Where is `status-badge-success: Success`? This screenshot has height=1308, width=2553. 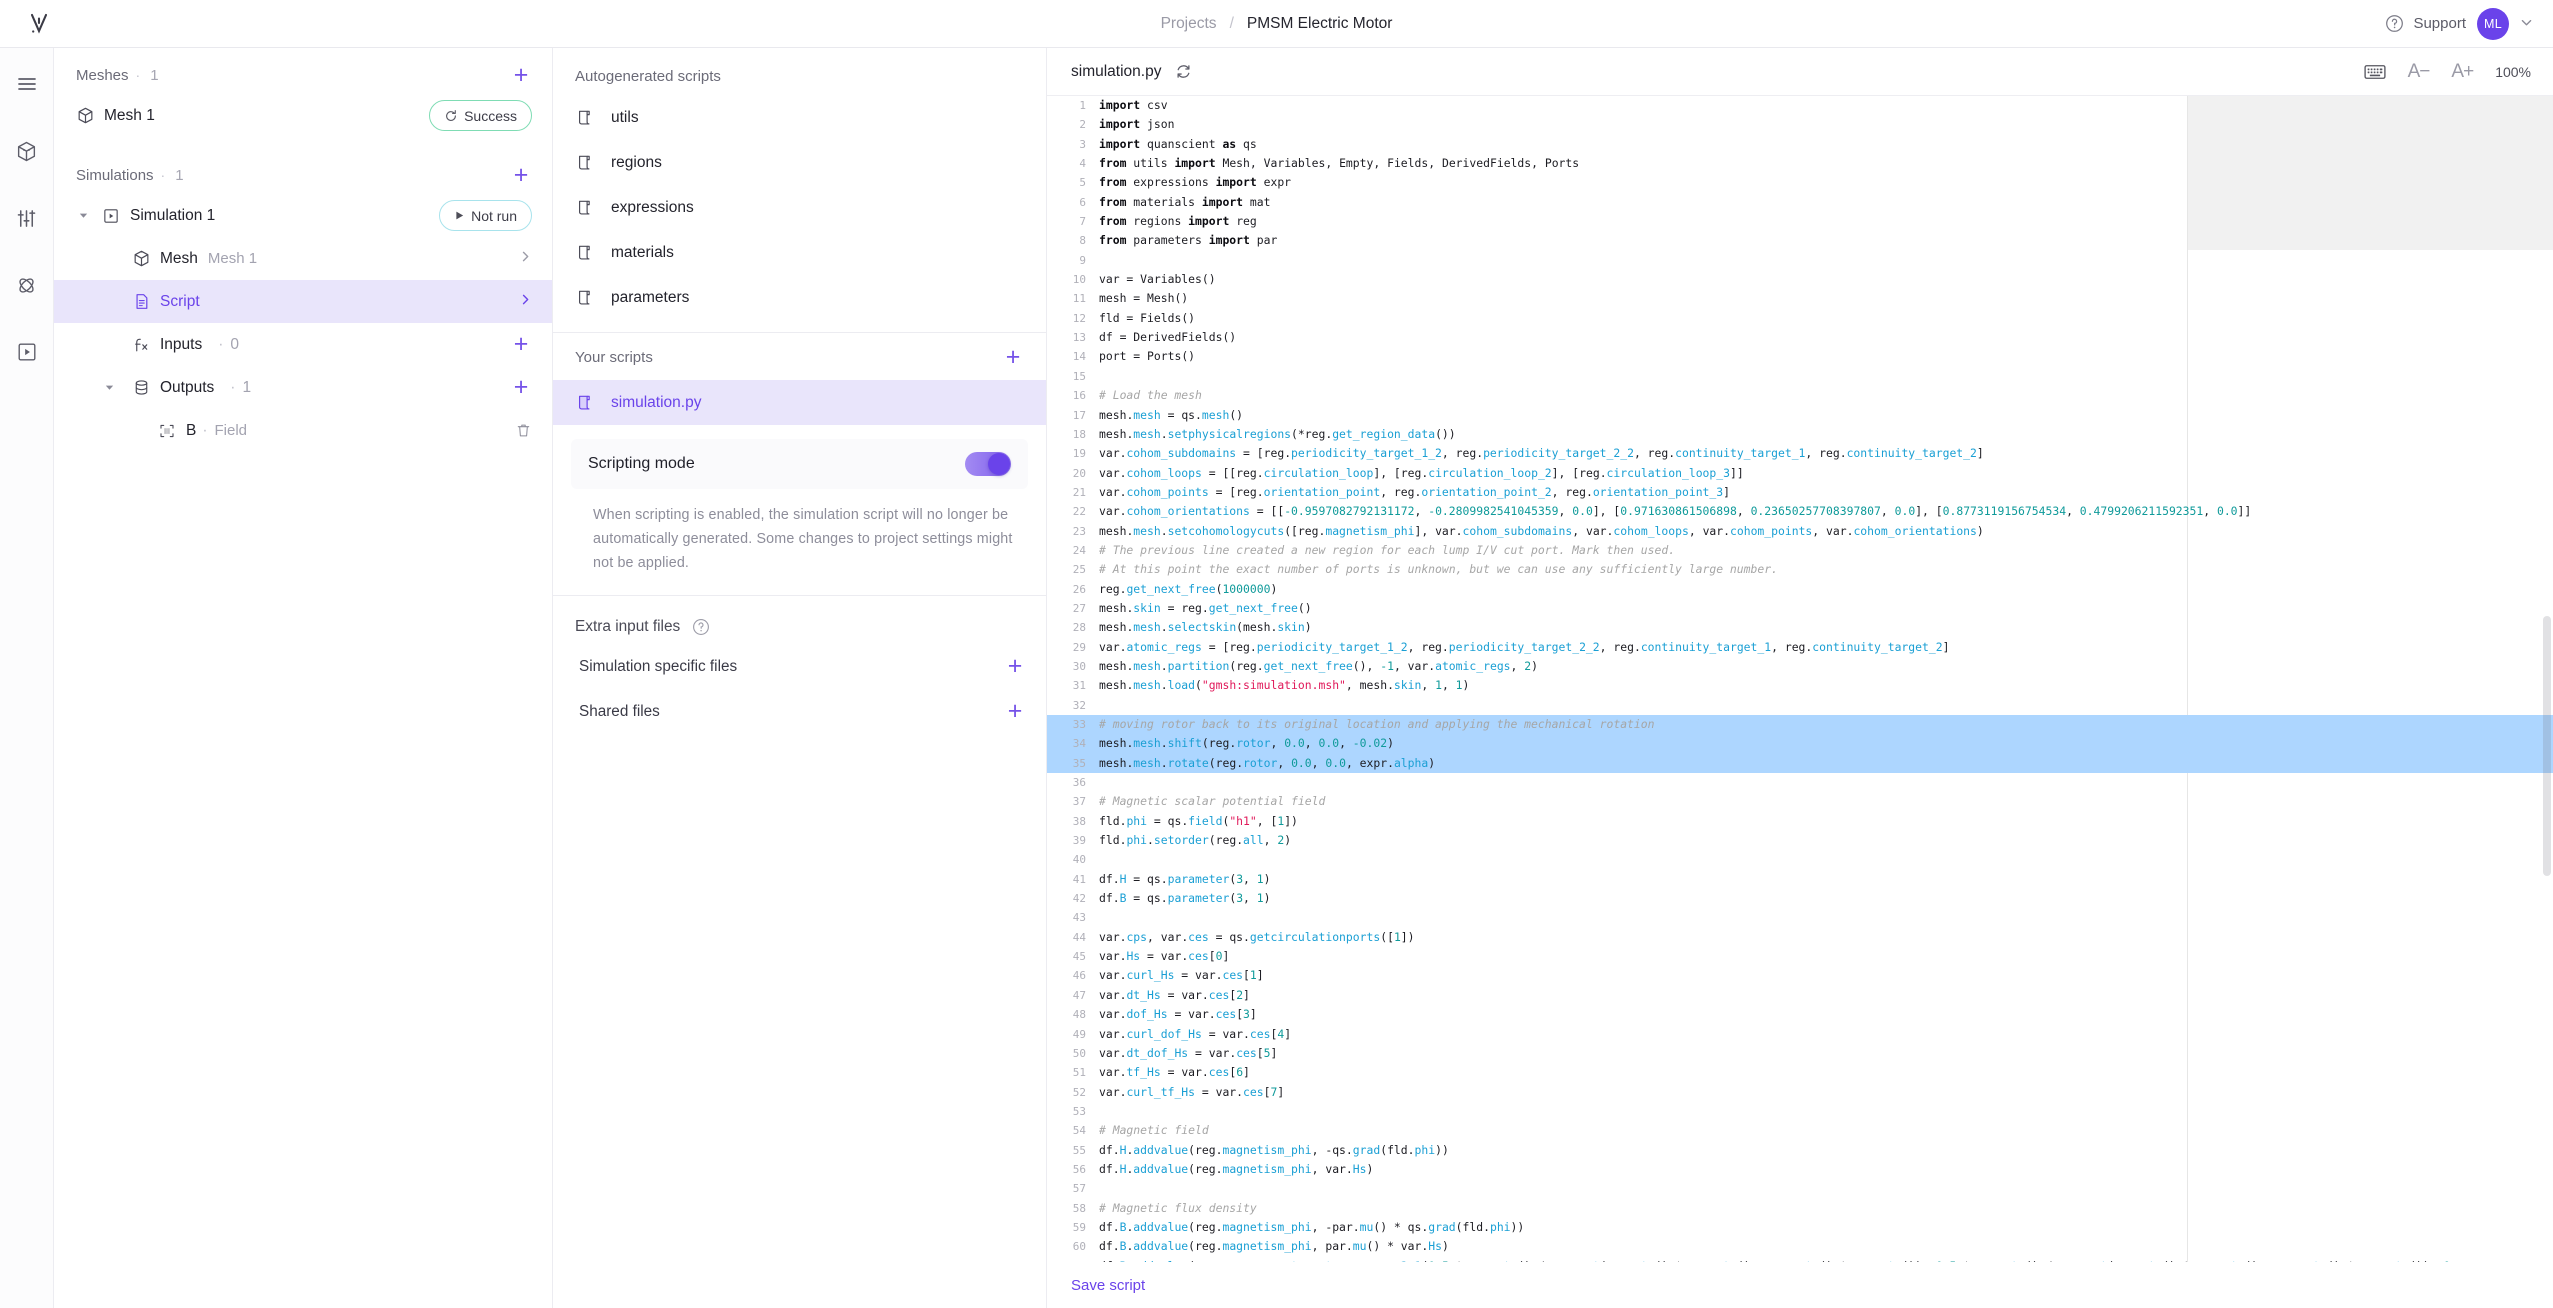 status-badge-success: Success is located at coordinates (480, 115).